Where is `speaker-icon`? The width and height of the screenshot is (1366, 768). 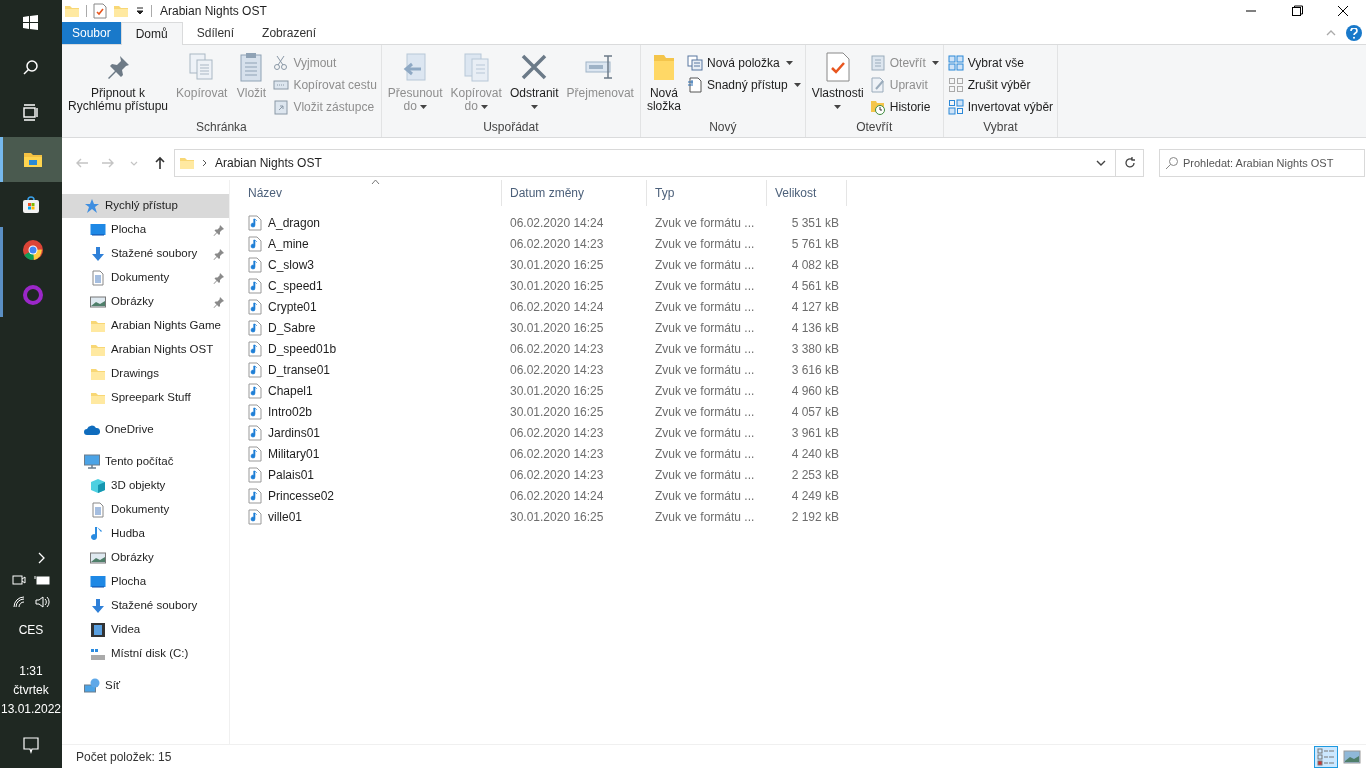 speaker-icon is located at coordinates (42, 602).